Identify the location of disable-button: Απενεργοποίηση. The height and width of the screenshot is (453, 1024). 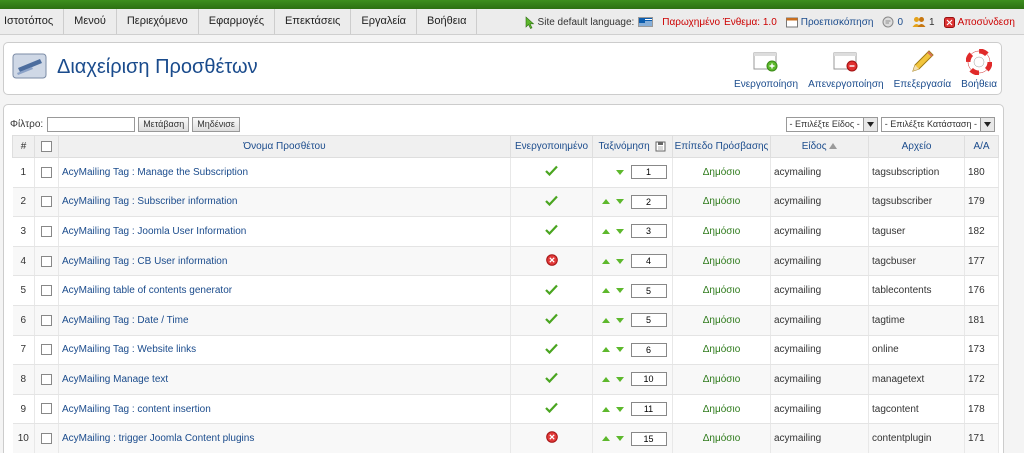
(846, 68).